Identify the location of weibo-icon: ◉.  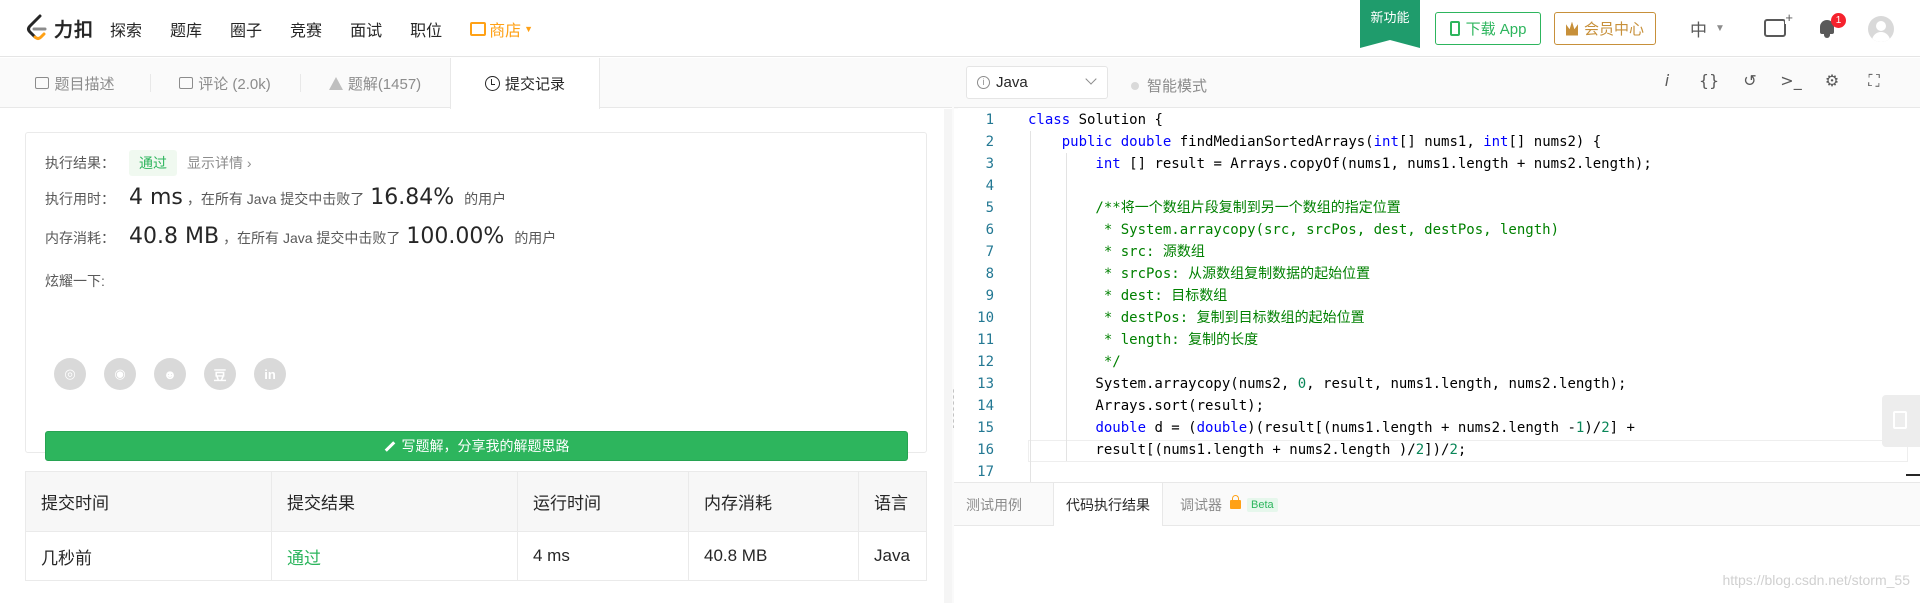
(120, 374).